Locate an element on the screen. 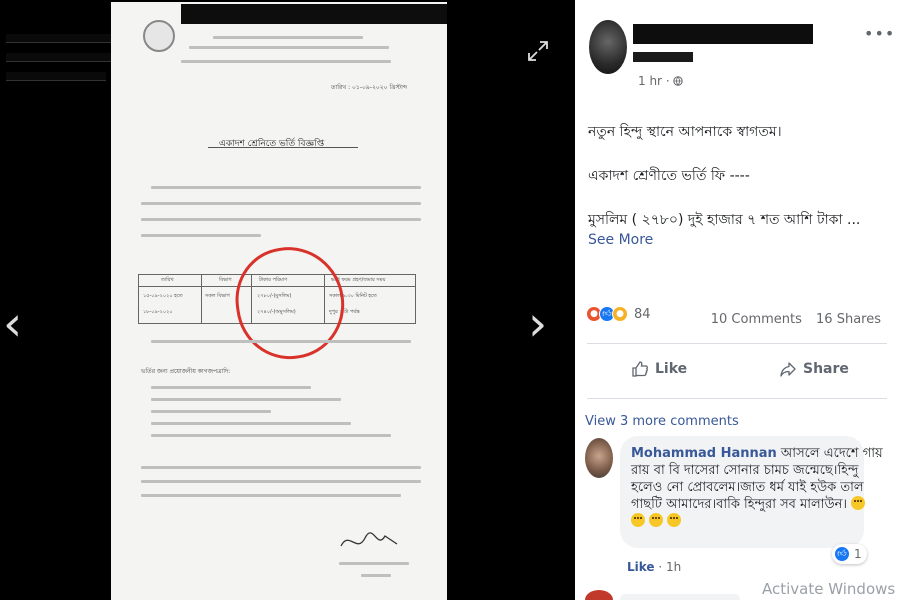 The width and height of the screenshot is (900, 600). redacted-letterhead is located at coordinates (314, 14).